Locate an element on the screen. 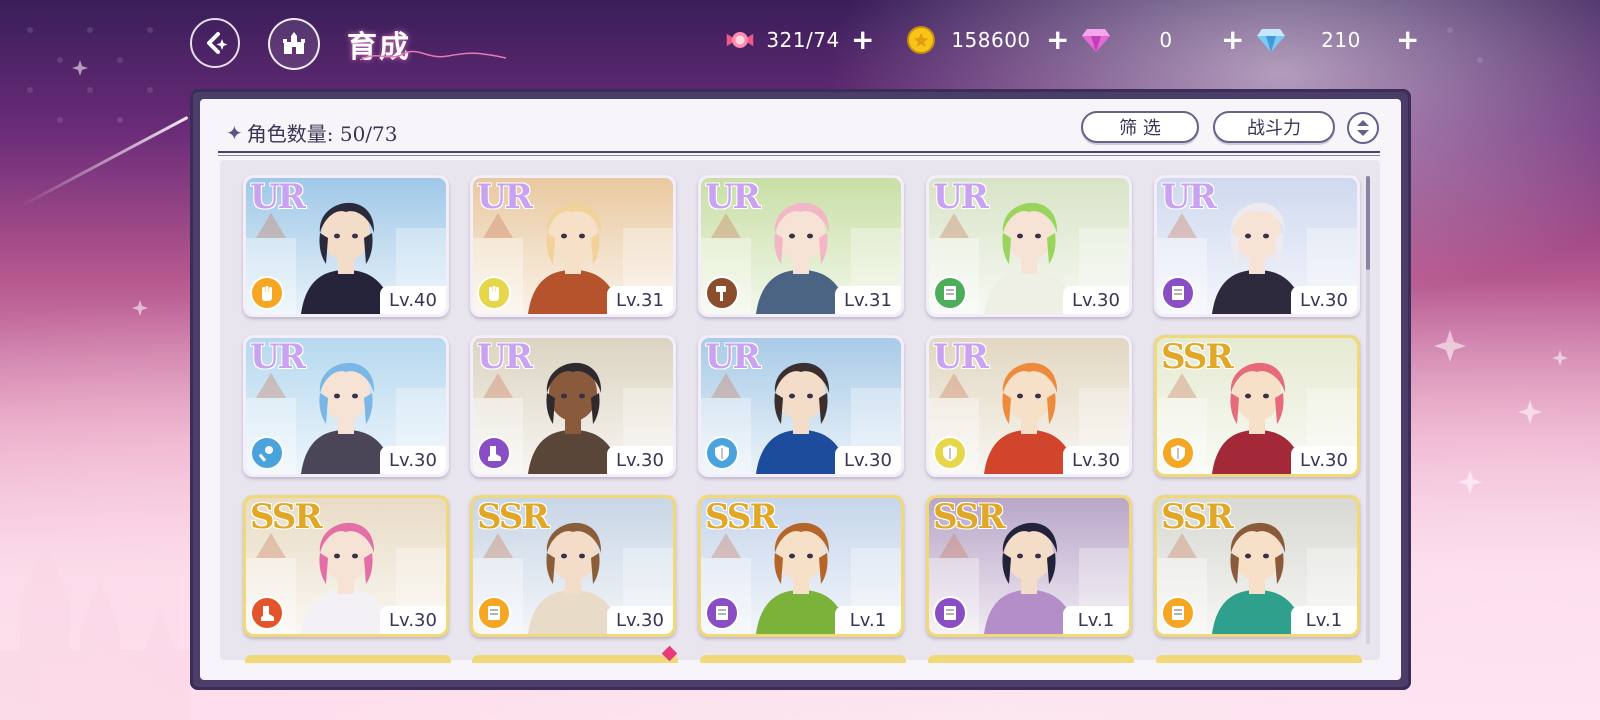 The image size is (1600, 720). grid-scrollbar is located at coordinates (1368, 410).